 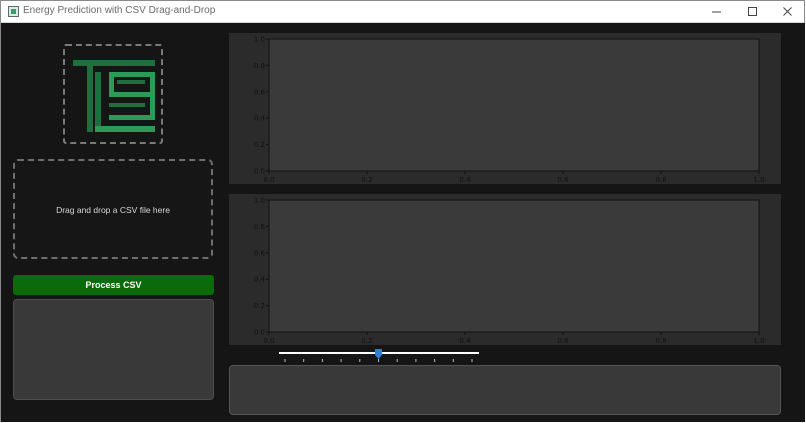 I want to click on csv-drop-zone: Drag and drop a CSV file here, so click(x=113, y=209).